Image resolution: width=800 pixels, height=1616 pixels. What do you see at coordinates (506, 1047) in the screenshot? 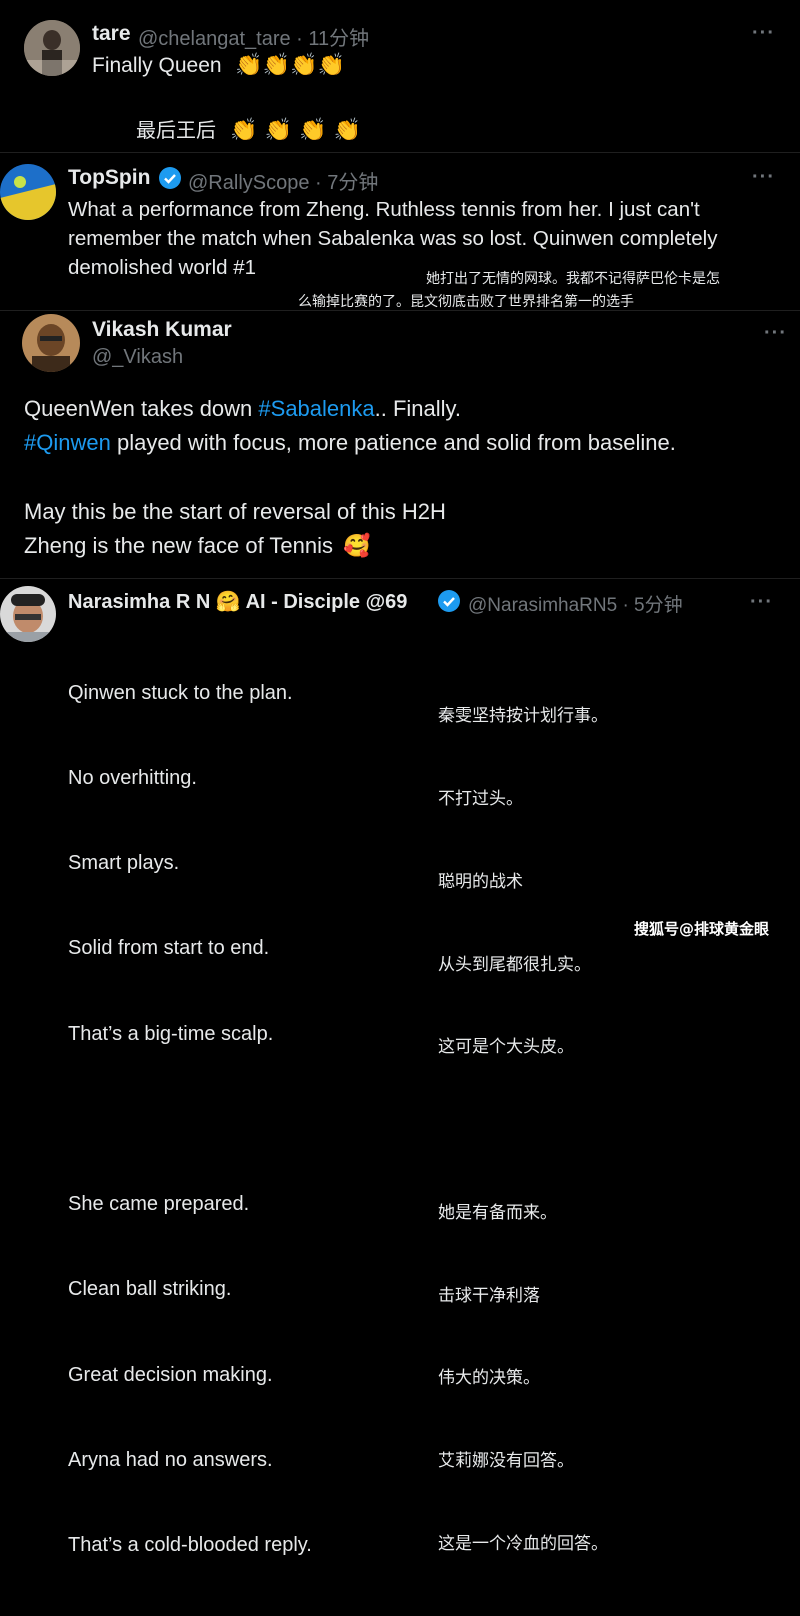
I see `translation-line: 这可是个大头皮。` at bounding box center [506, 1047].